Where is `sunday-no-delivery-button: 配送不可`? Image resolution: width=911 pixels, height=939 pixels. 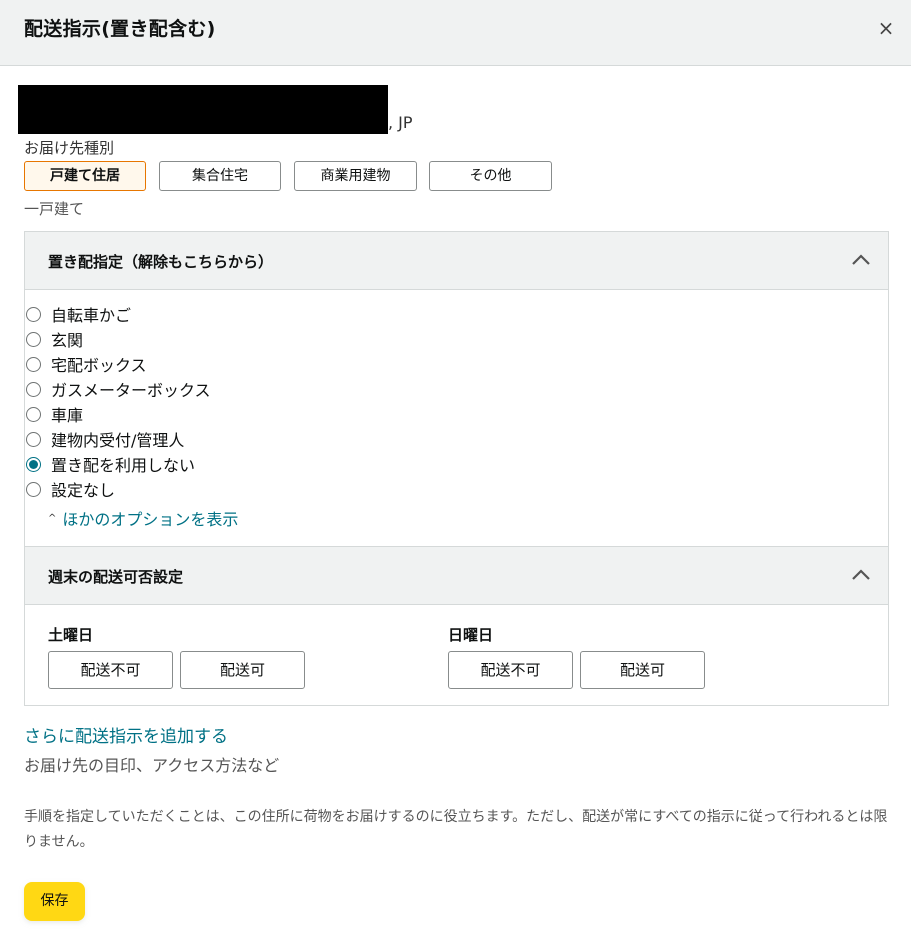
sunday-no-delivery-button: 配送不可 is located at coordinates (510, 670).